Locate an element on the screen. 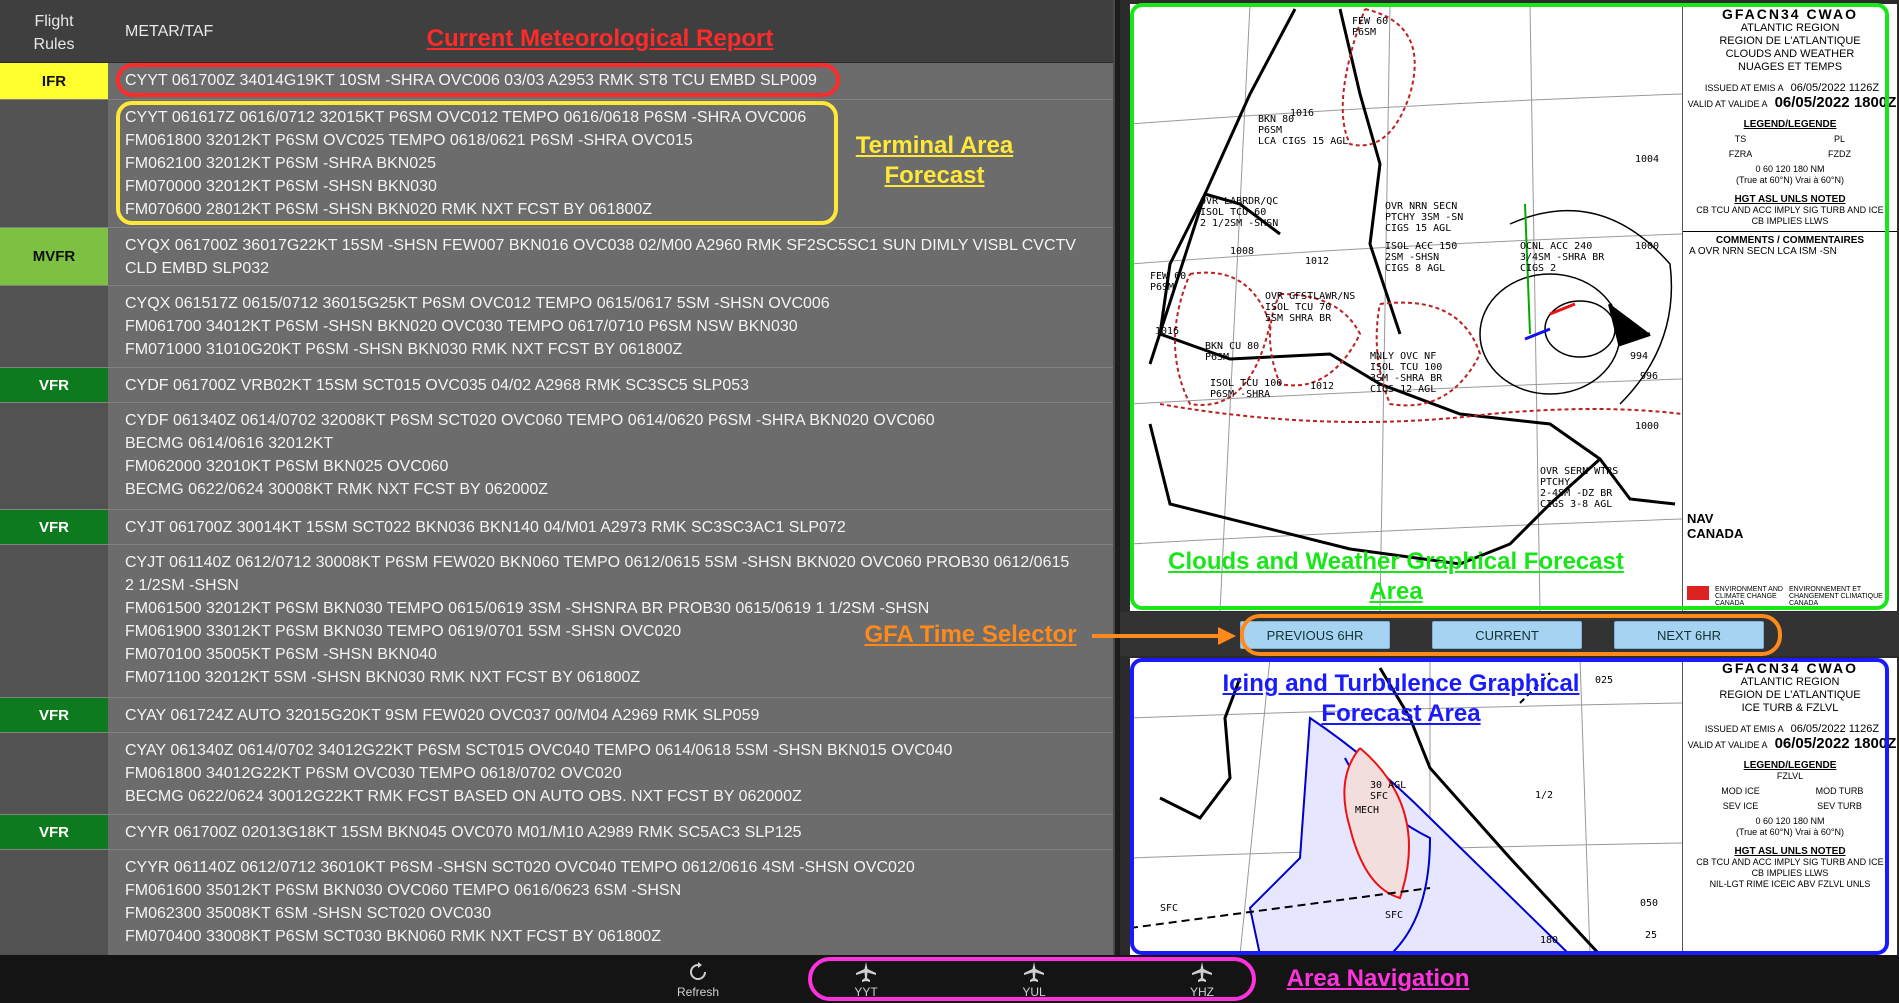 The height and width of the screenshot is (1003, 1899). gfa-cw-region-fr: REGION DE L'ATLANTIQUE is located at coordinates (1790, 41).